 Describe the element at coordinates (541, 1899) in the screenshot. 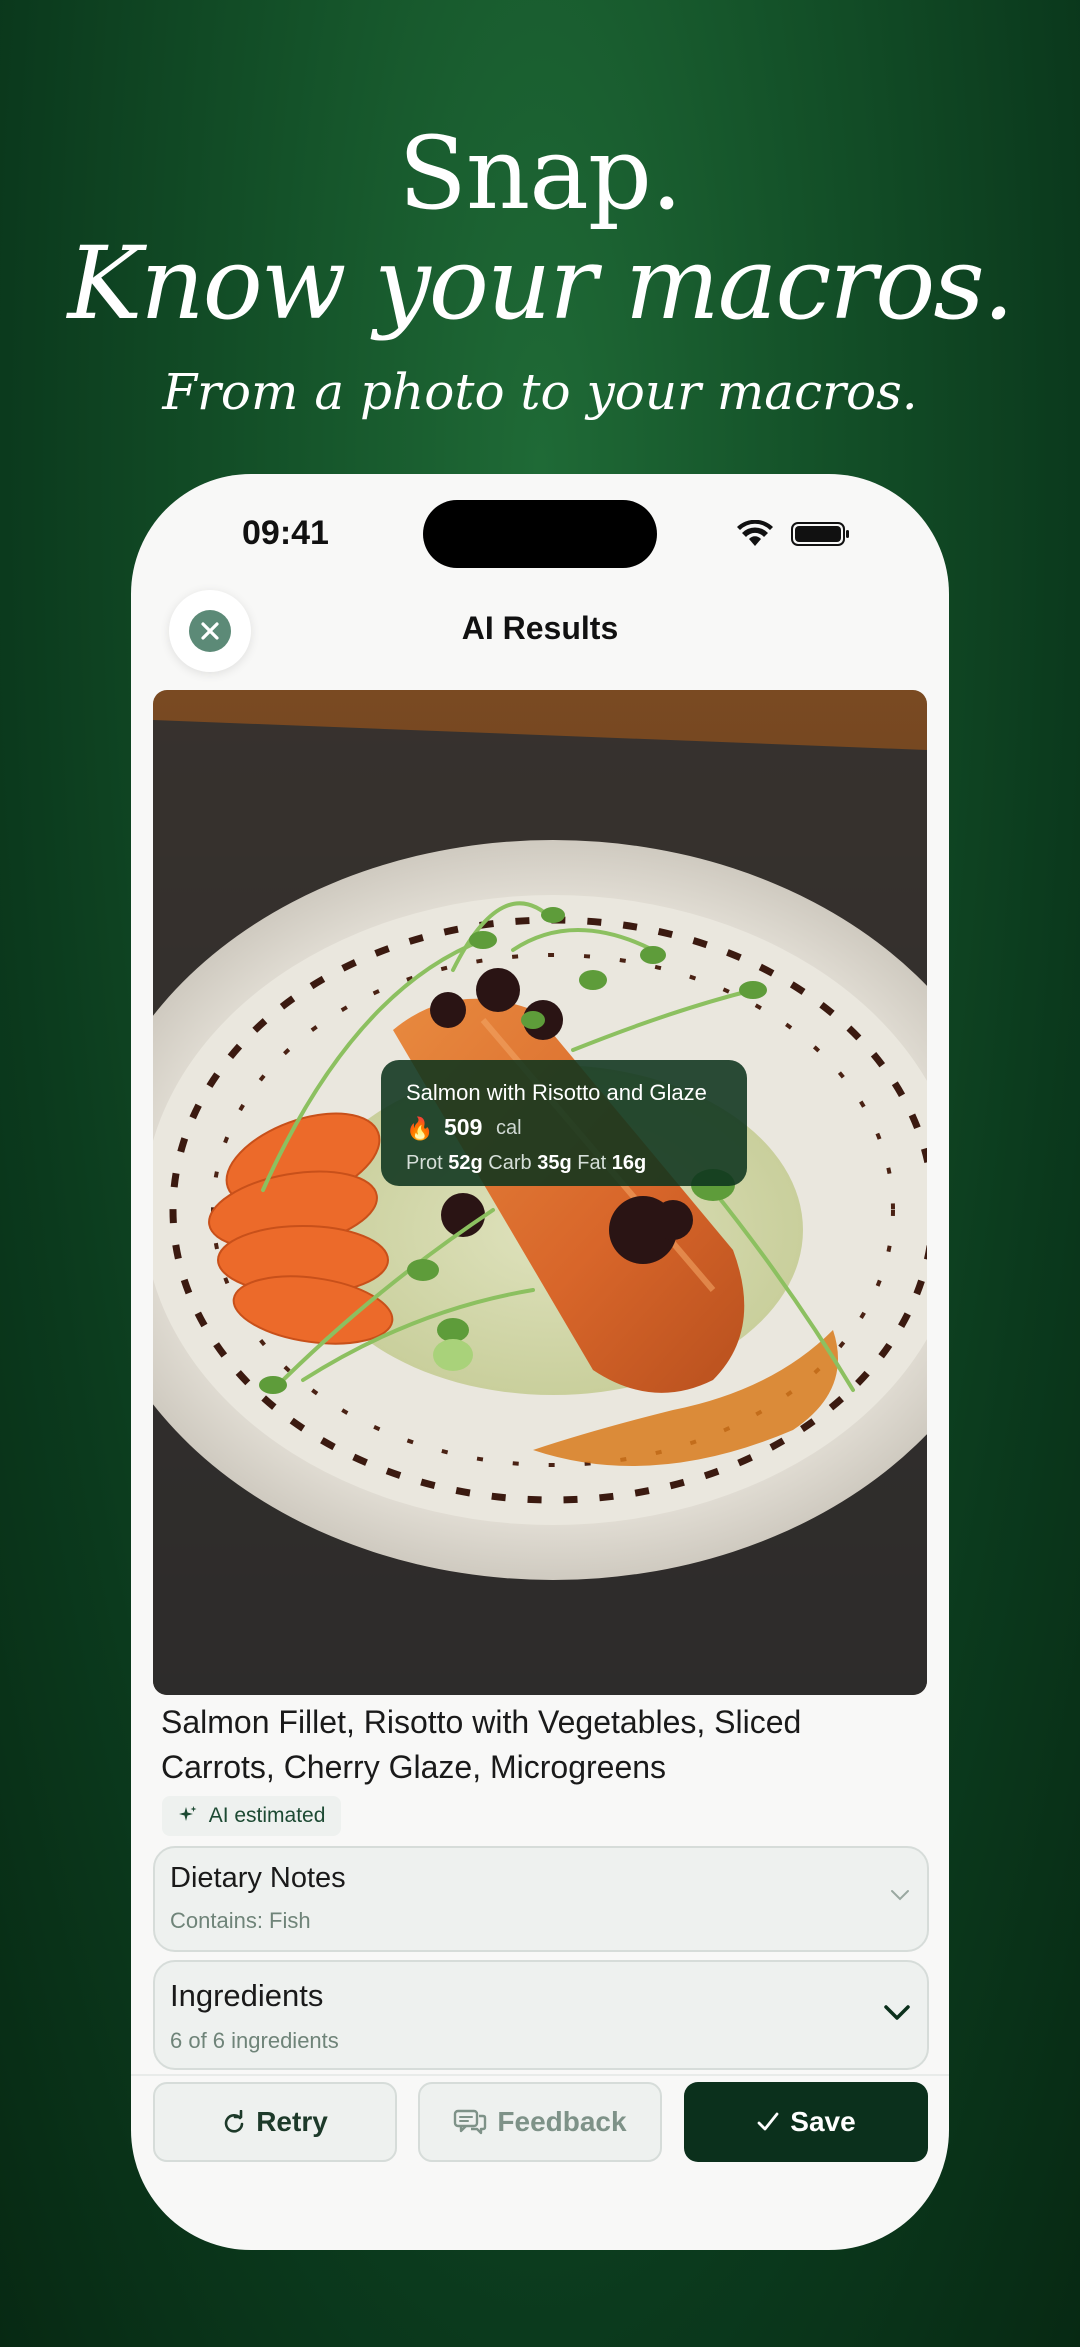

I see `dietary-notes-card: Dietary Notes Contains: Fish` at that location.